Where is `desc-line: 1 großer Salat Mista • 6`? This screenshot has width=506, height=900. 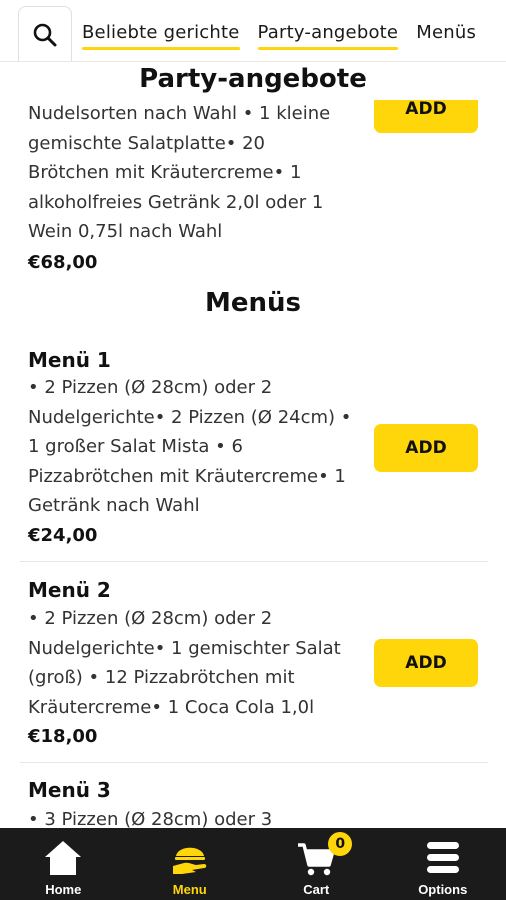
desc-line: 1 großer Salat Mista • 6 is located at coordinates (135, 446).